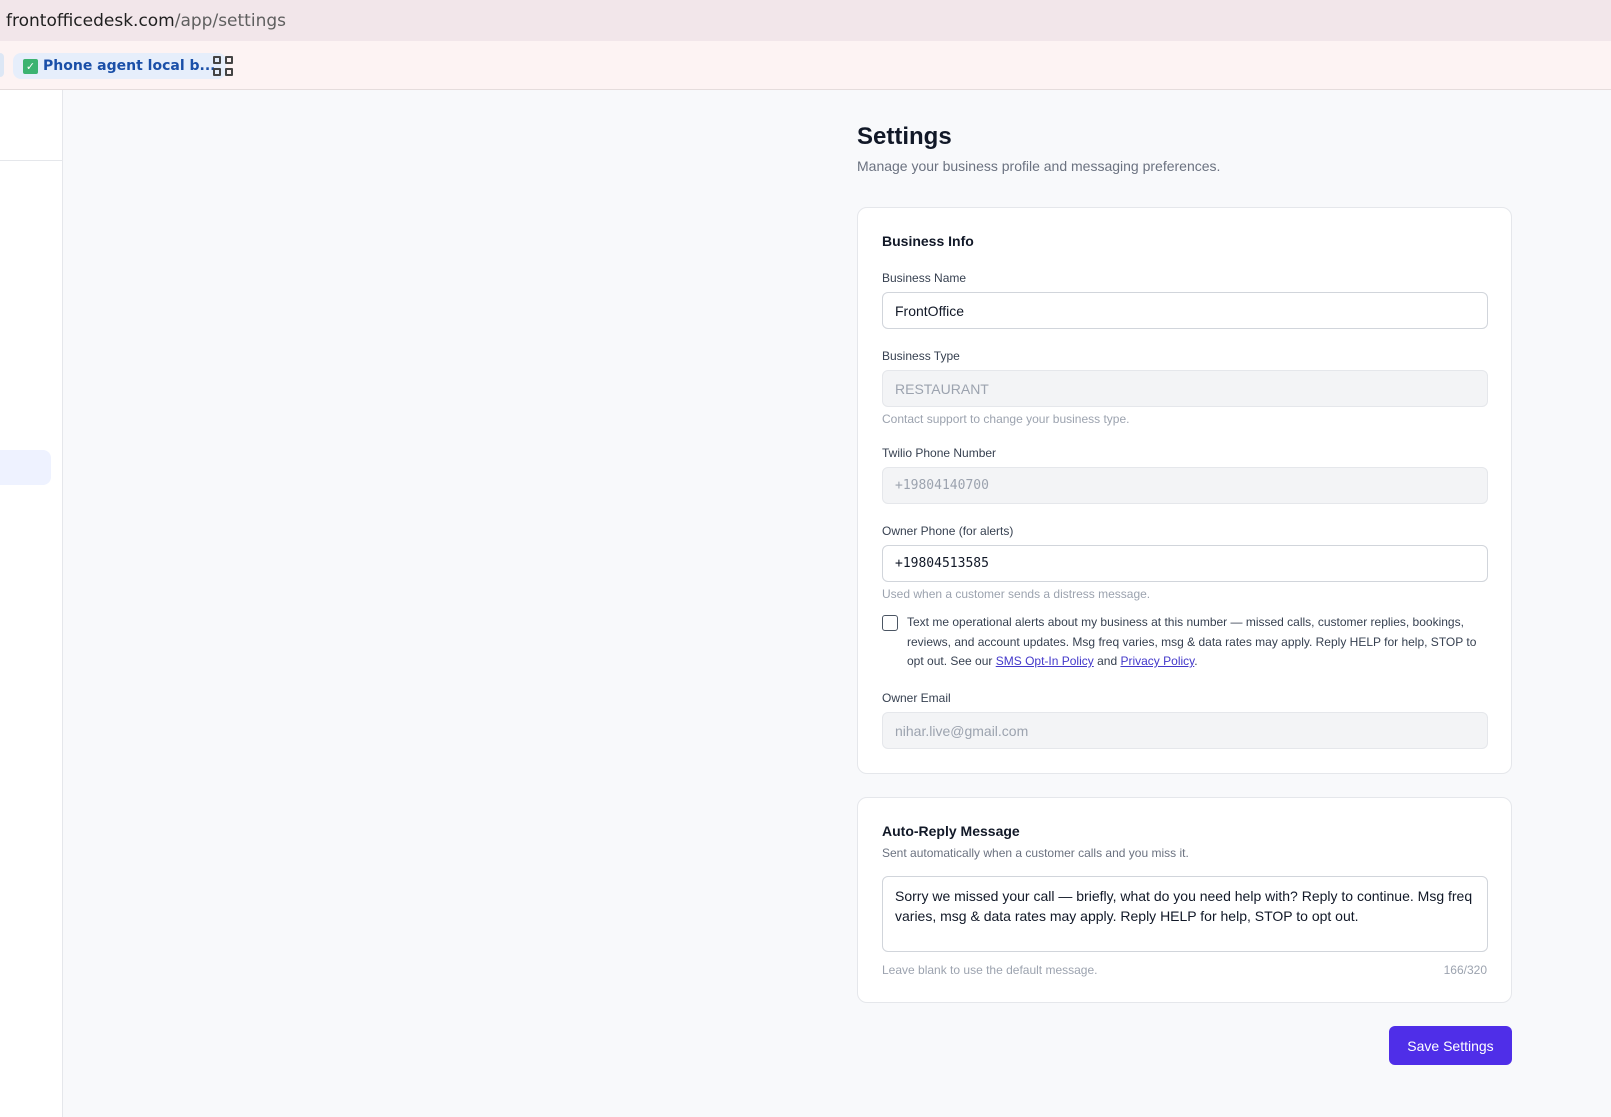 The height and width of the screenshot is (1117, 1611). I want to click on url-path: /app/settings, so click(230, 20).